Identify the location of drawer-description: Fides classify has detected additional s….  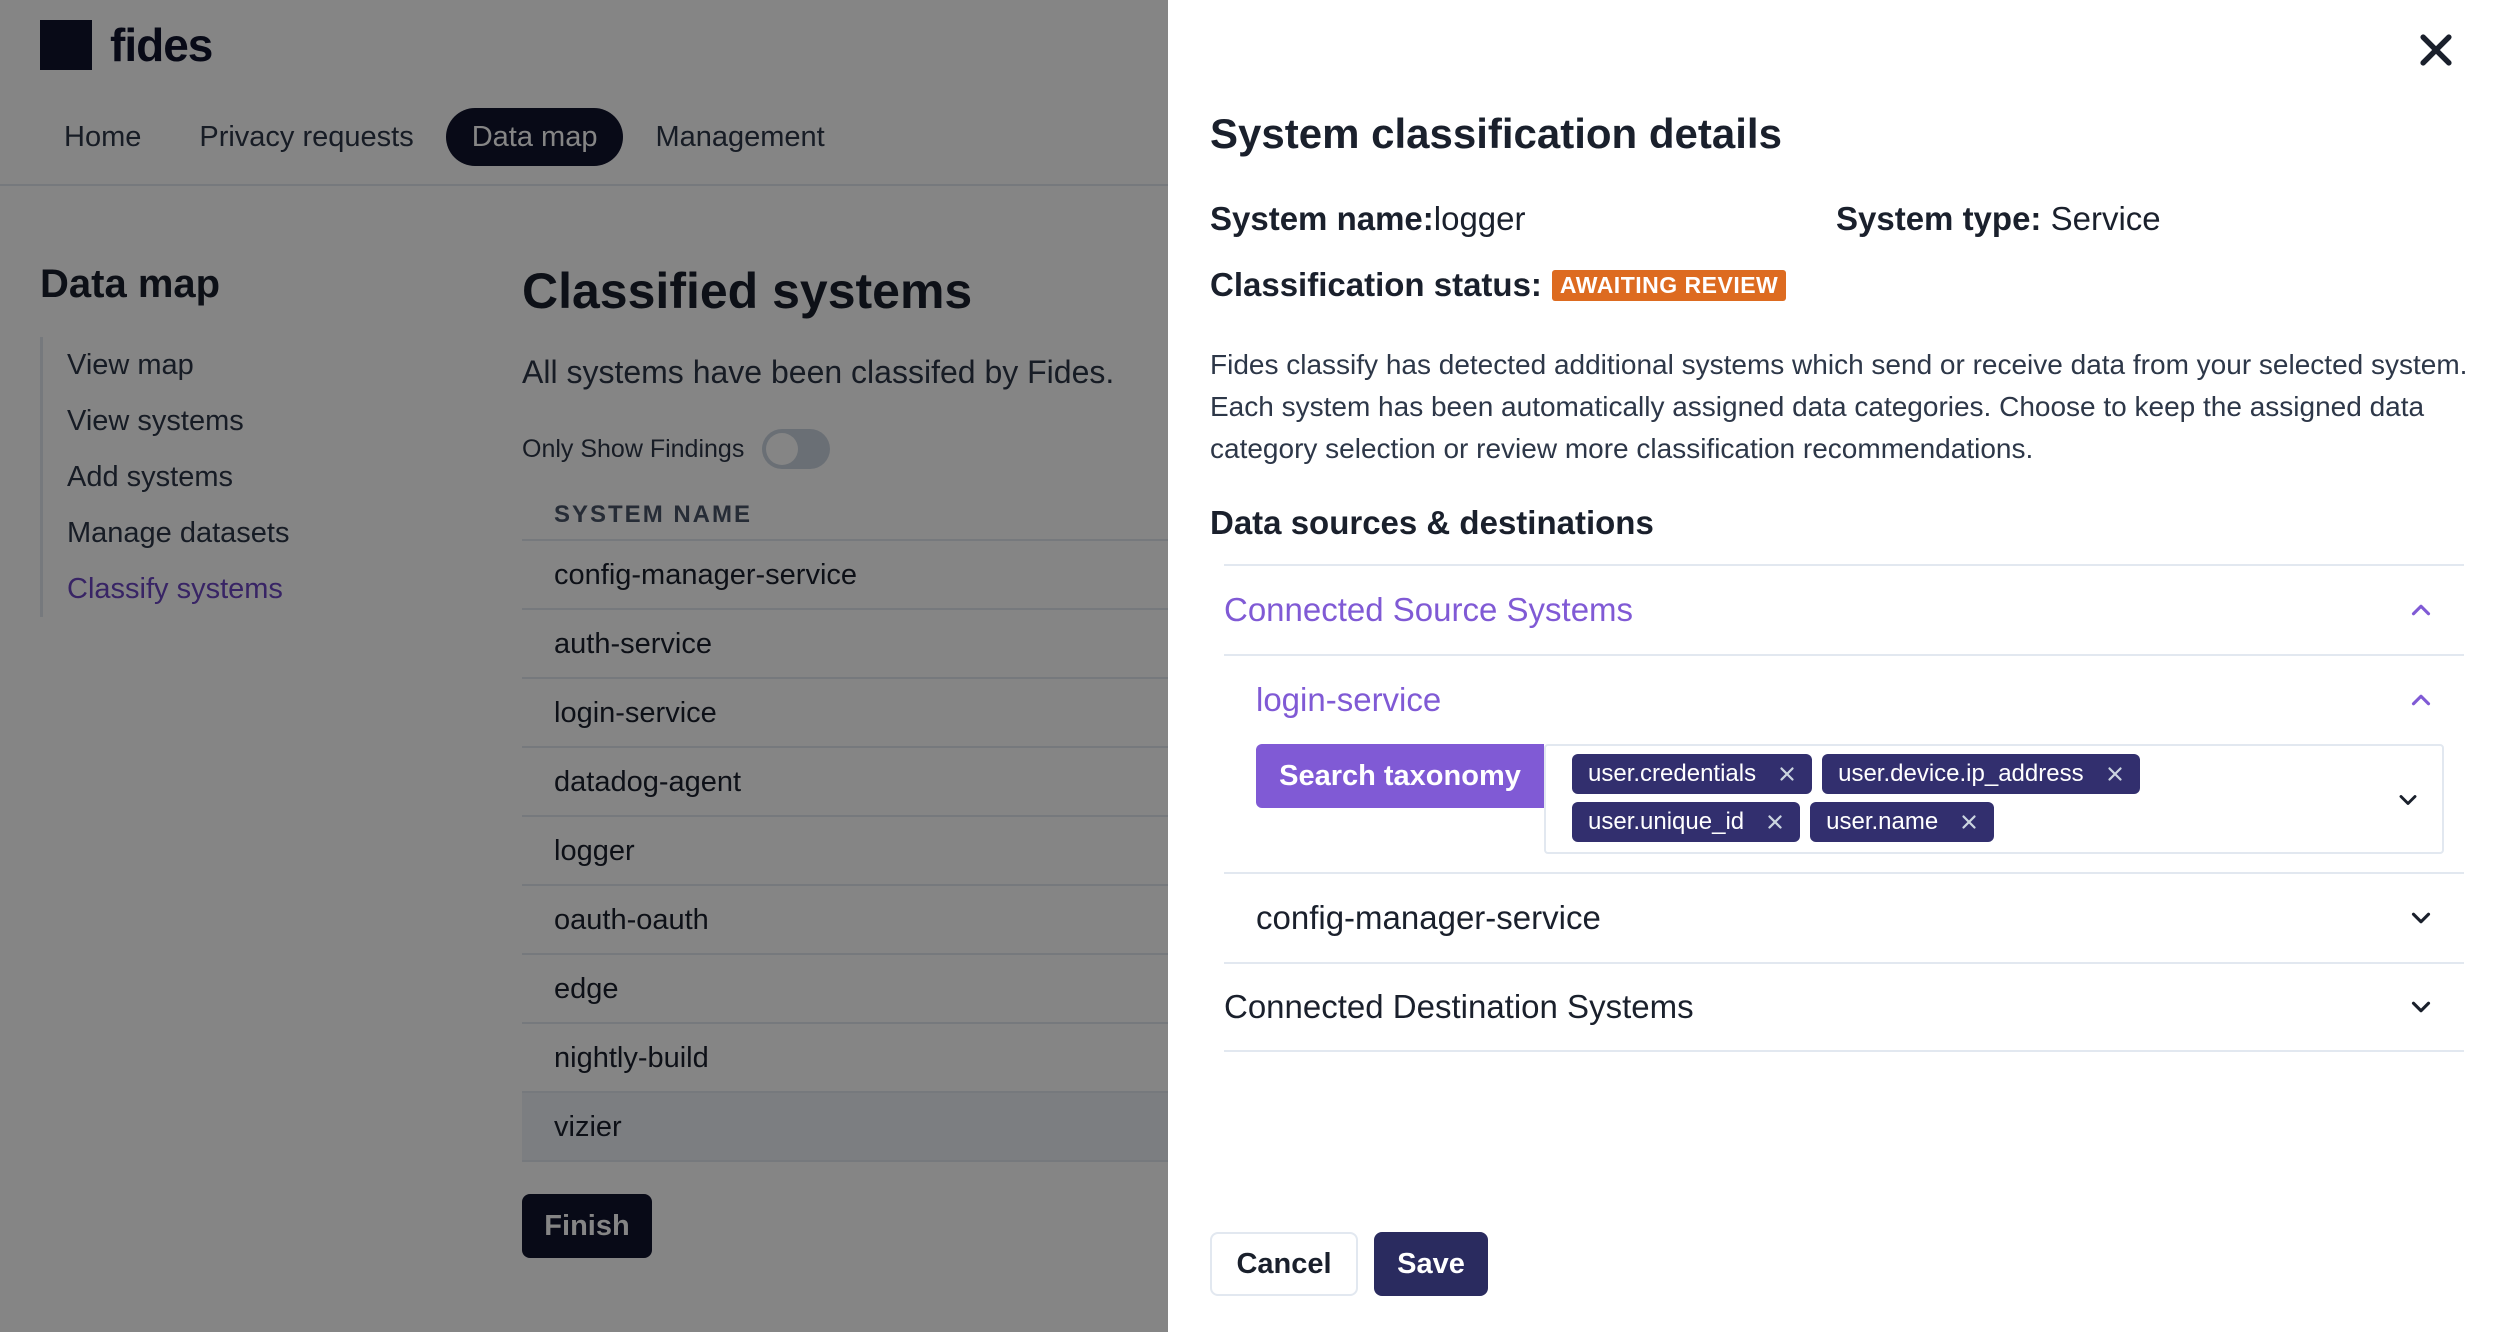
(1839, 406).